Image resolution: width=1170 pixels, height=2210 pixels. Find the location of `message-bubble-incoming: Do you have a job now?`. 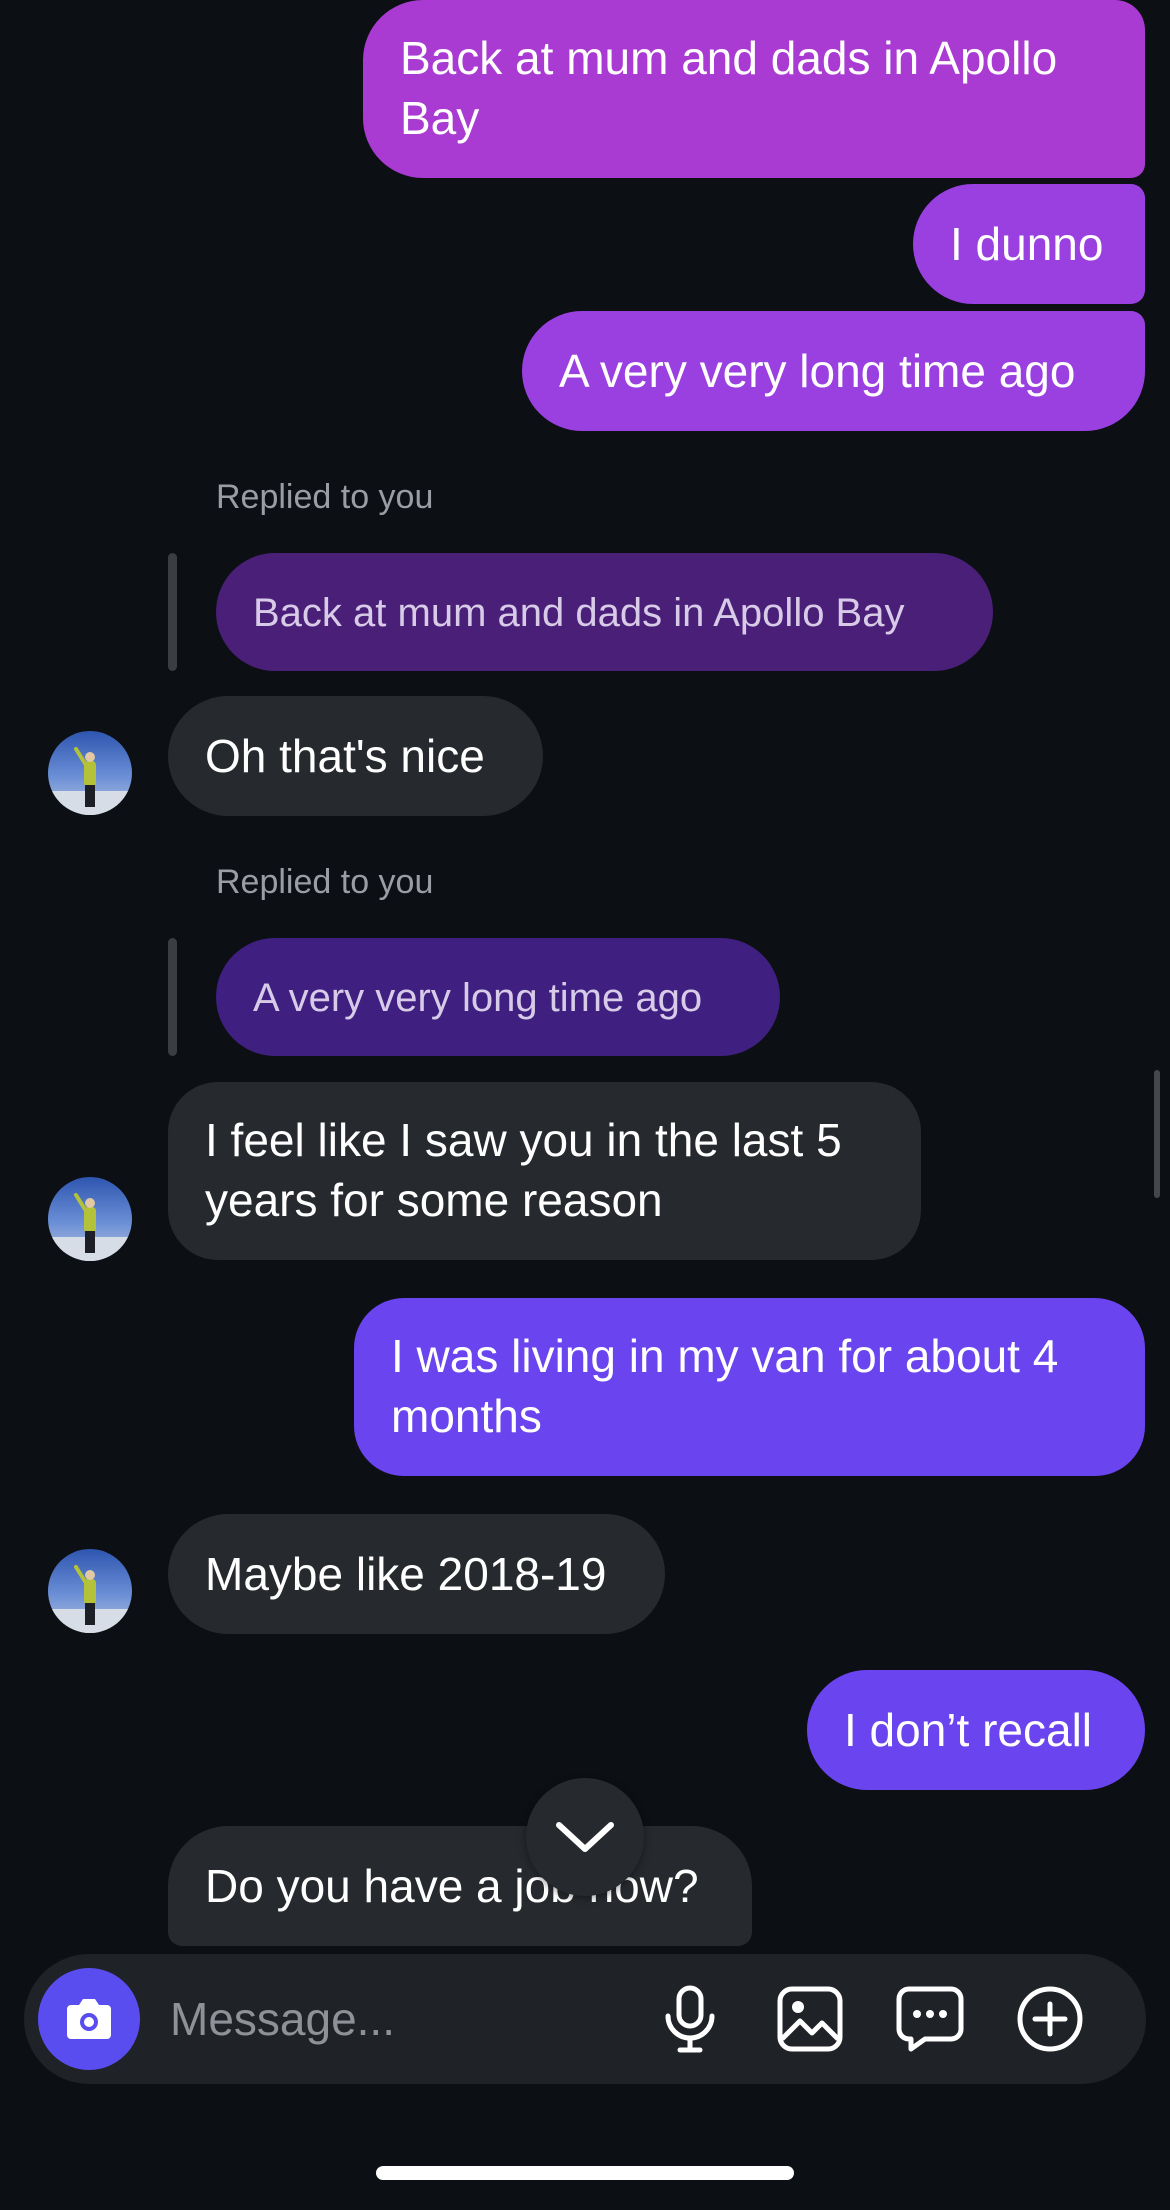

message-bubble-incoming: Do you have a job now? is located at coordinates (460, 1886).